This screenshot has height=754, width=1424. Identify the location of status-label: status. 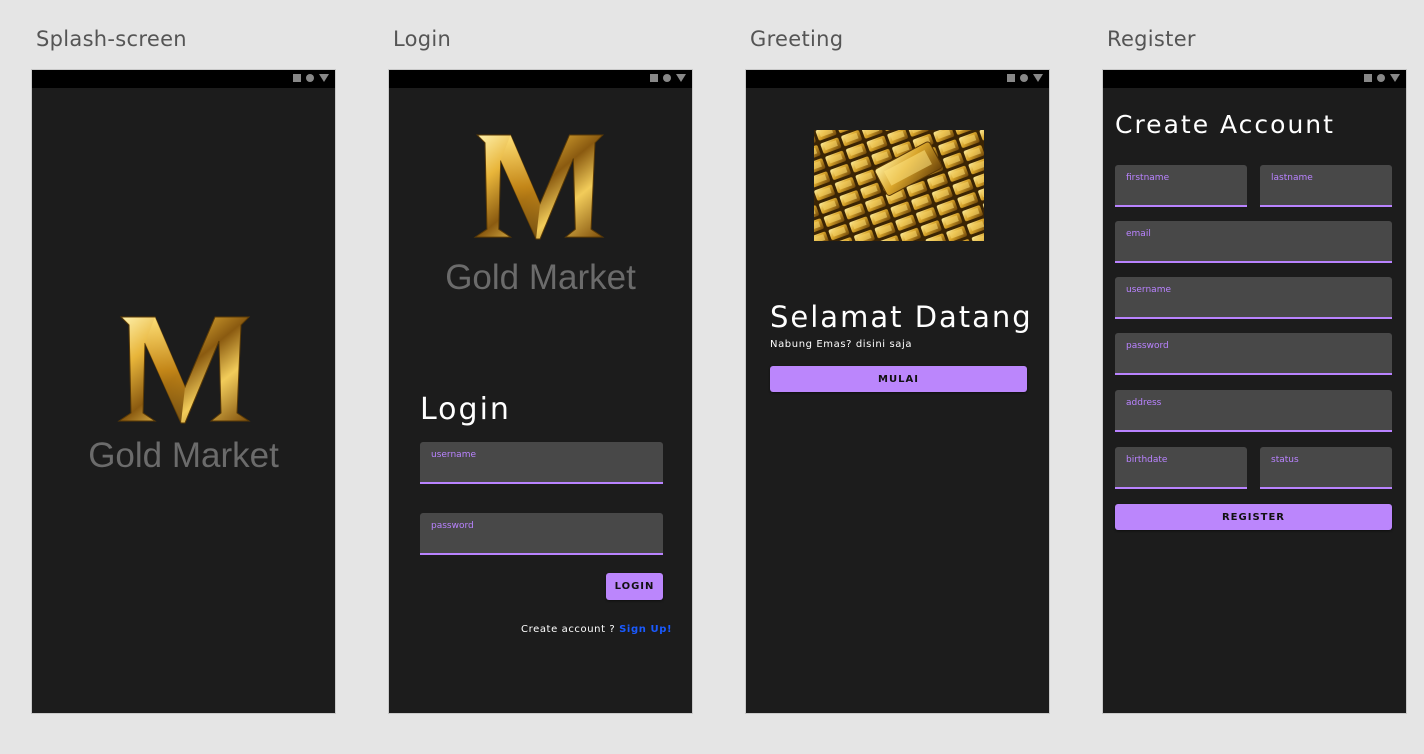
(1285, 460).